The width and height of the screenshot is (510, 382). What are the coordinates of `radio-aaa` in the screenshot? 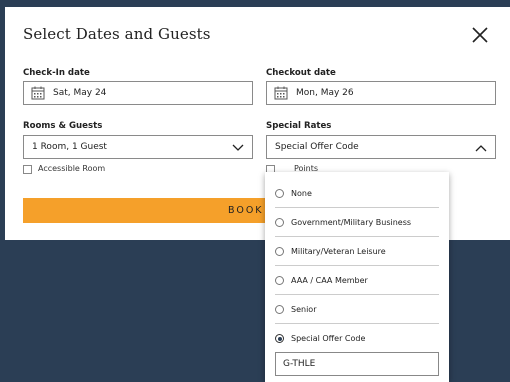 It's located at (279, 280).